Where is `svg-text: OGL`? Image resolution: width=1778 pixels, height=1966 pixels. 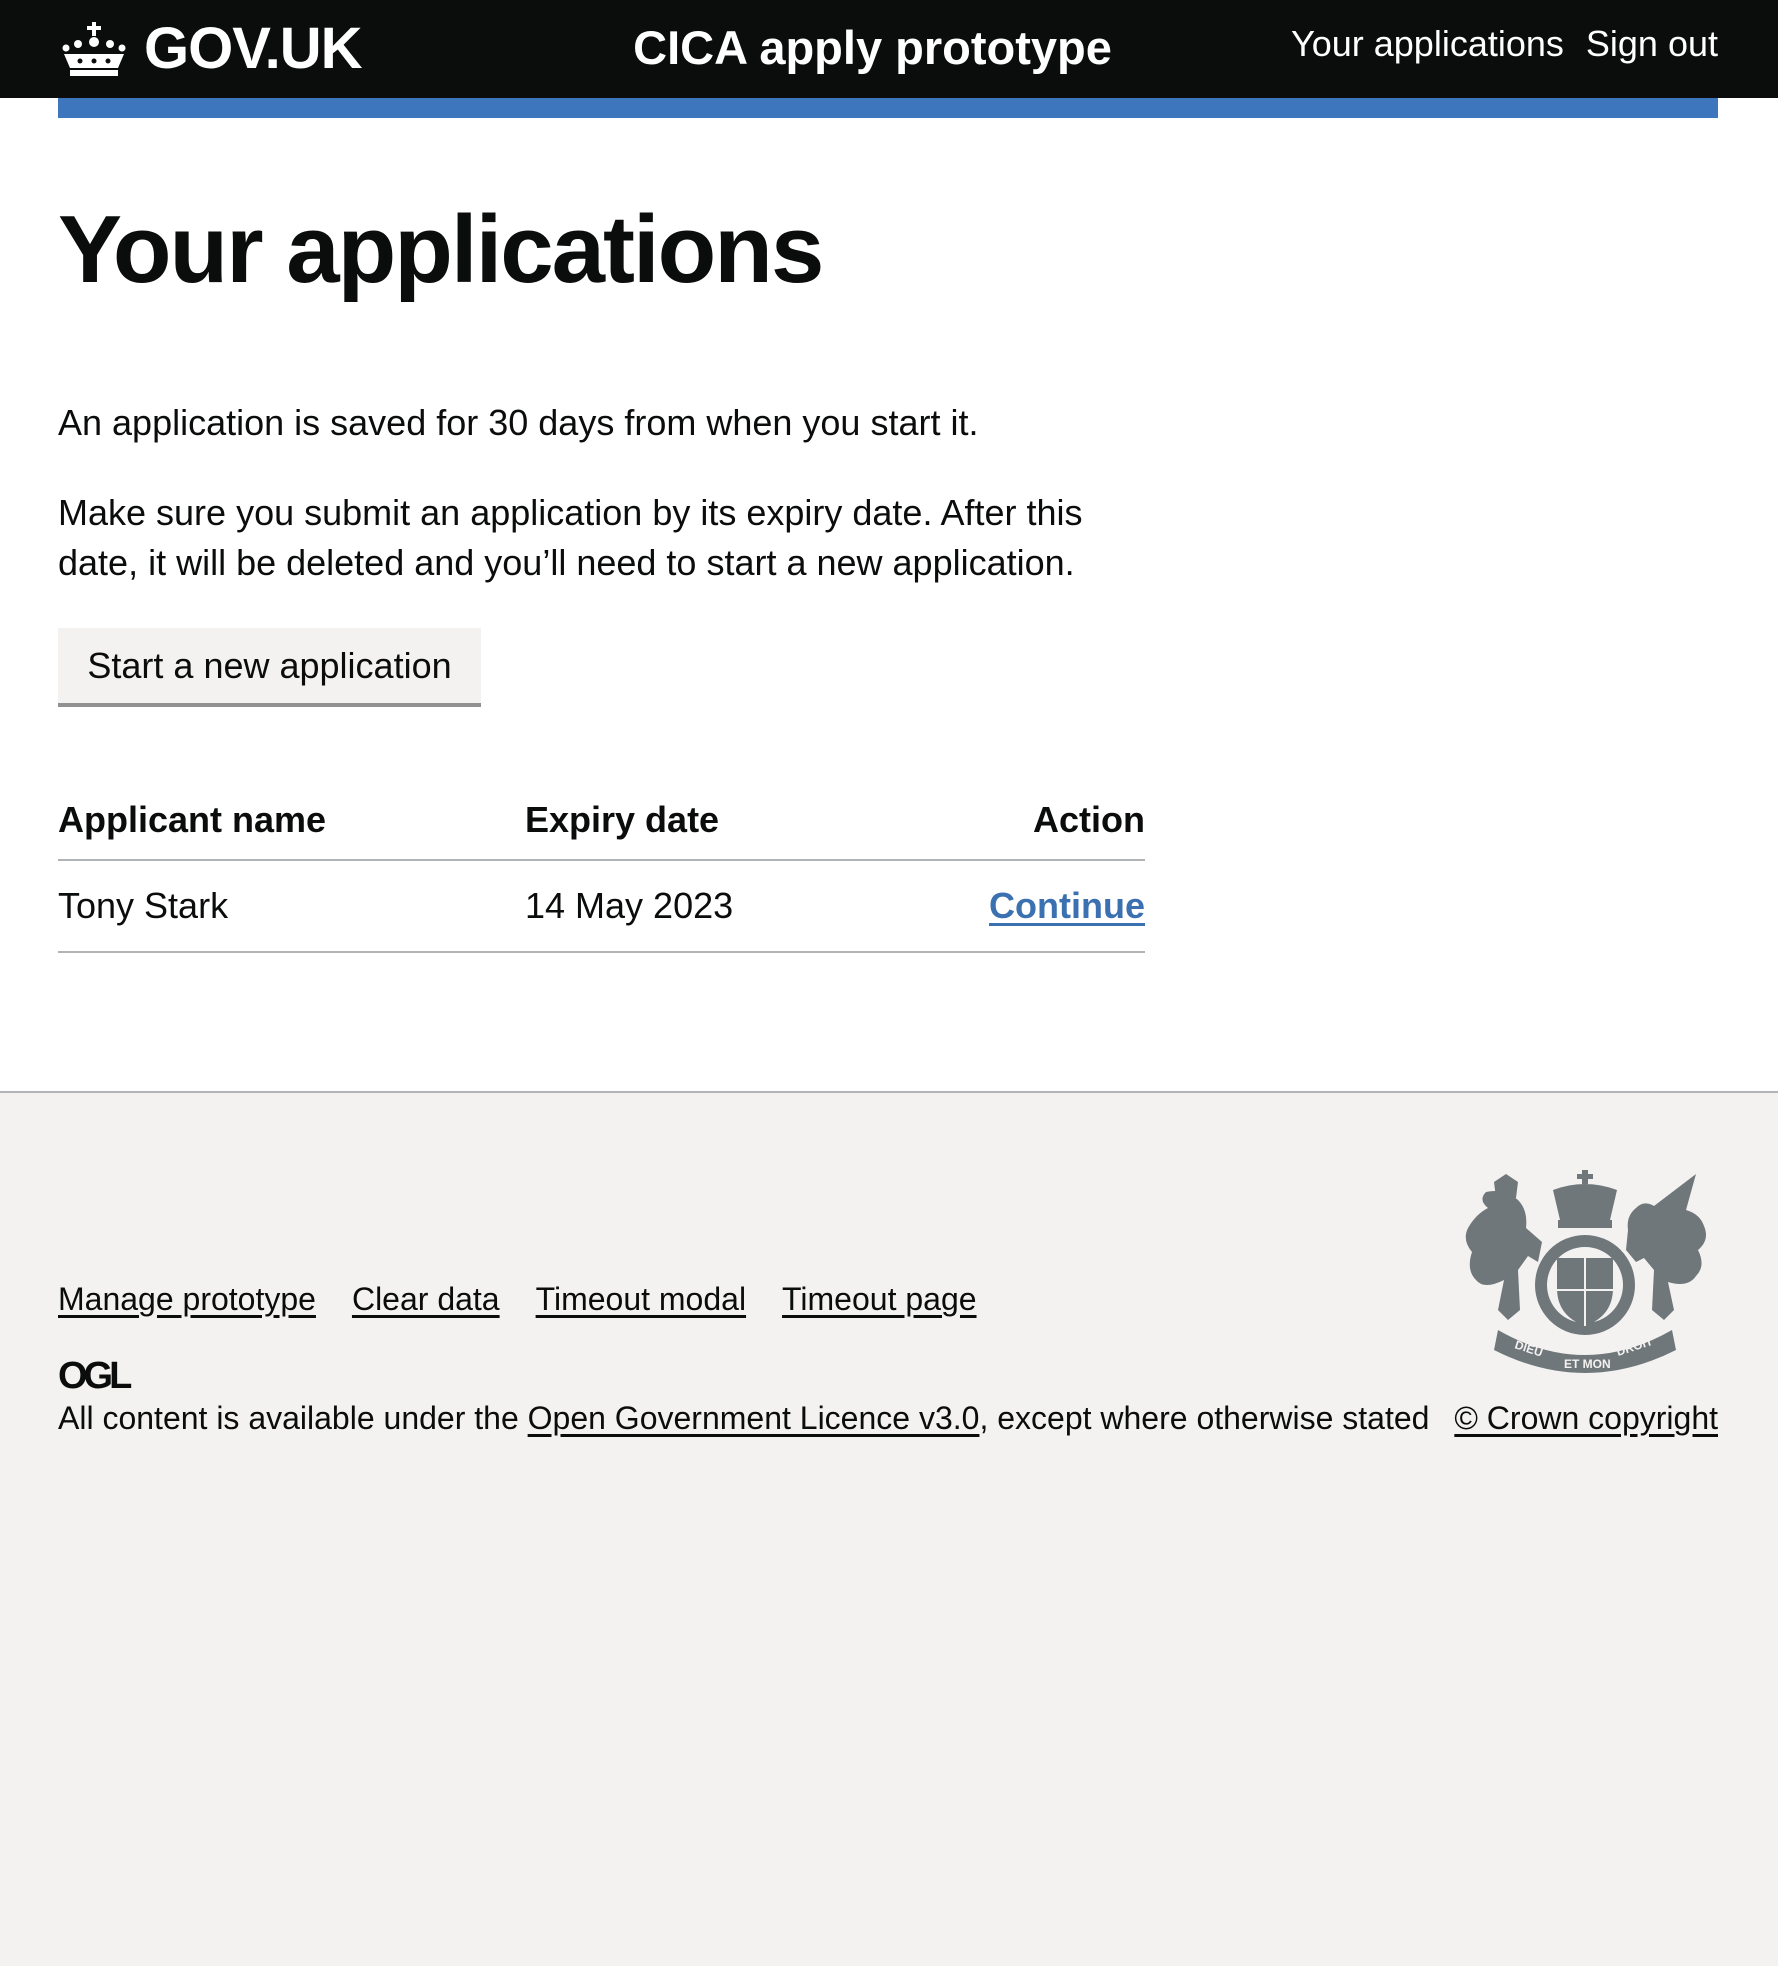
svg-text: OGL is located at coordinates (95, 1374).